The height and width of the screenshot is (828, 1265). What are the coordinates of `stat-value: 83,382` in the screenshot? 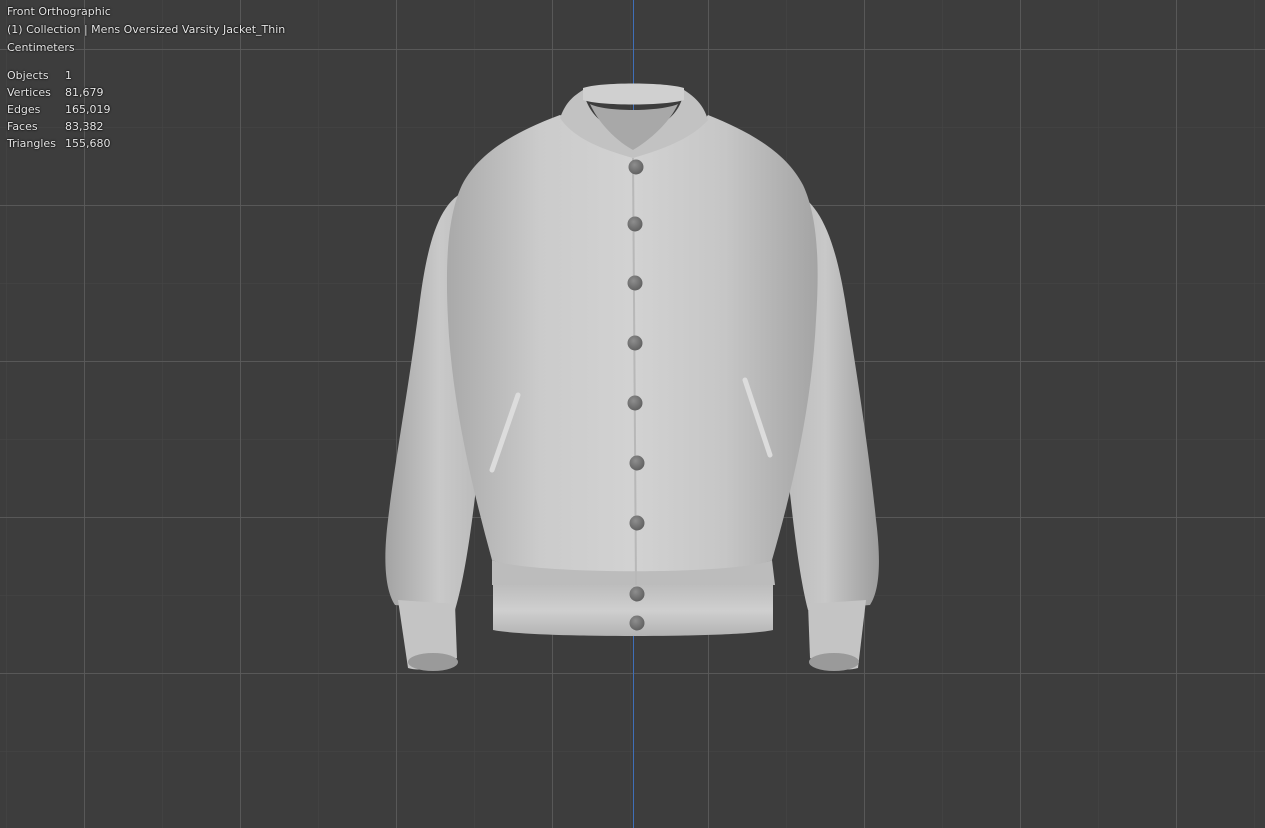 It's located at (84, 126).